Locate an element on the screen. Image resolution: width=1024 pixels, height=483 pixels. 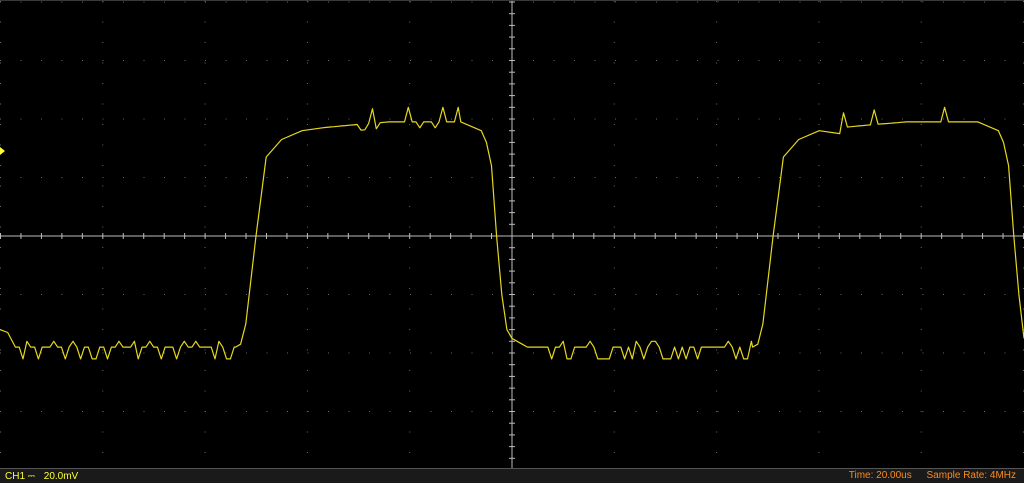
ch1-level-marker is located at coordinates (2, 151).